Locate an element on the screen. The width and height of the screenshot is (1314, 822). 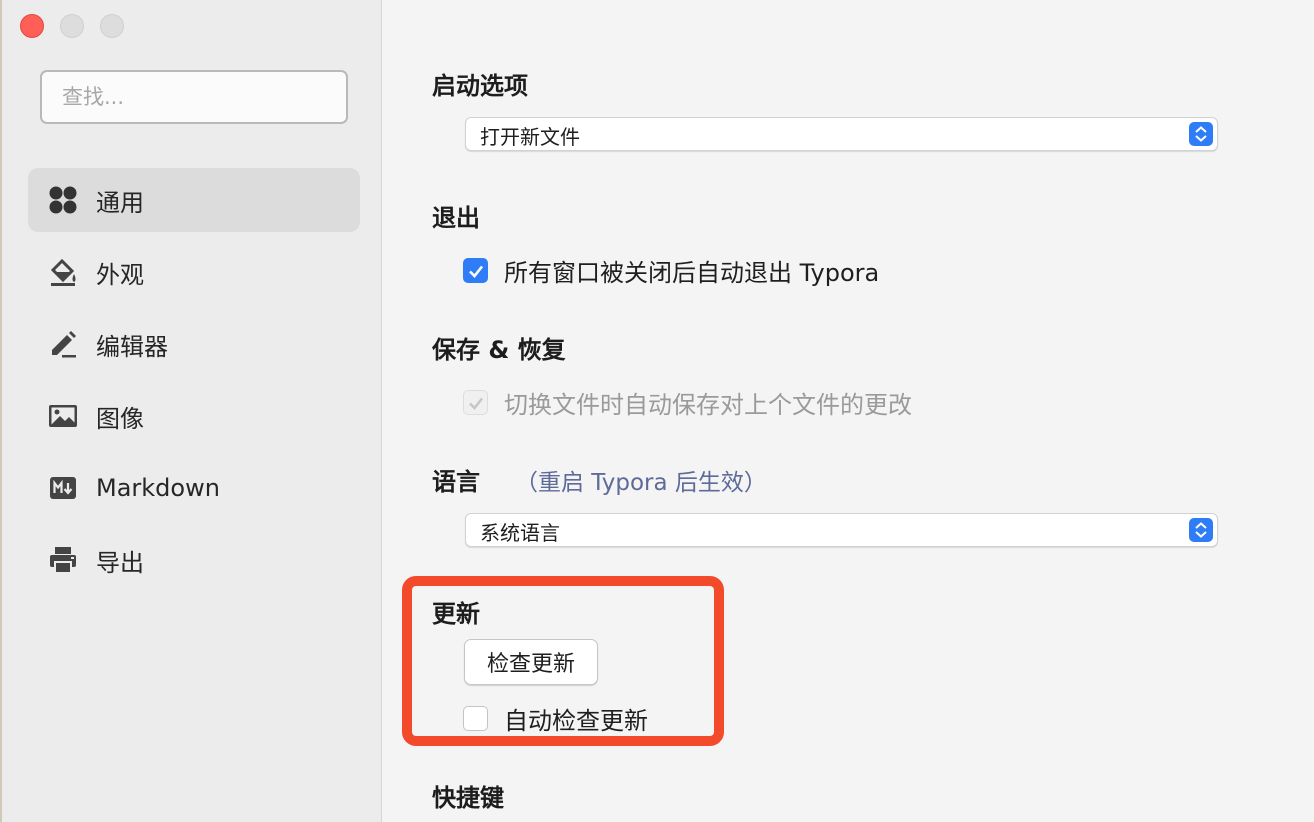
autosave-option-label: 切换文件时自动保存对上个文件的更改 is located at coordinates (708, 405).